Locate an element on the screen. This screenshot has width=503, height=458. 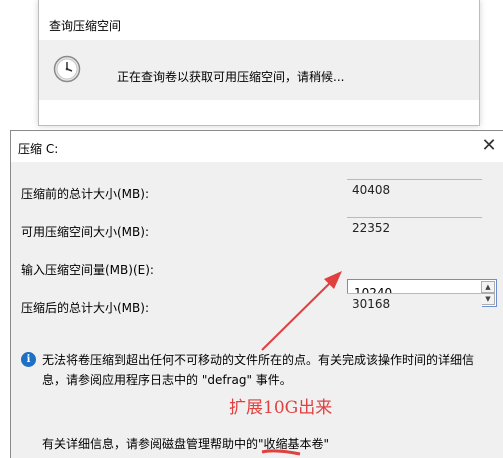
close-icon: ✕ is located at coordinates (489, 145).